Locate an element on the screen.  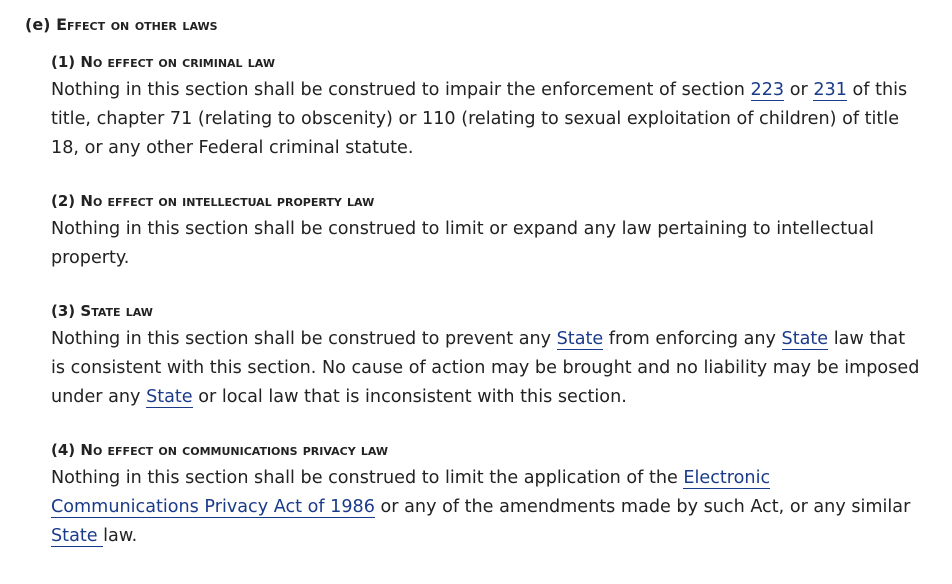
subsection-title-rest: o effect on communications privacy law is located at coordinates (240, 450).